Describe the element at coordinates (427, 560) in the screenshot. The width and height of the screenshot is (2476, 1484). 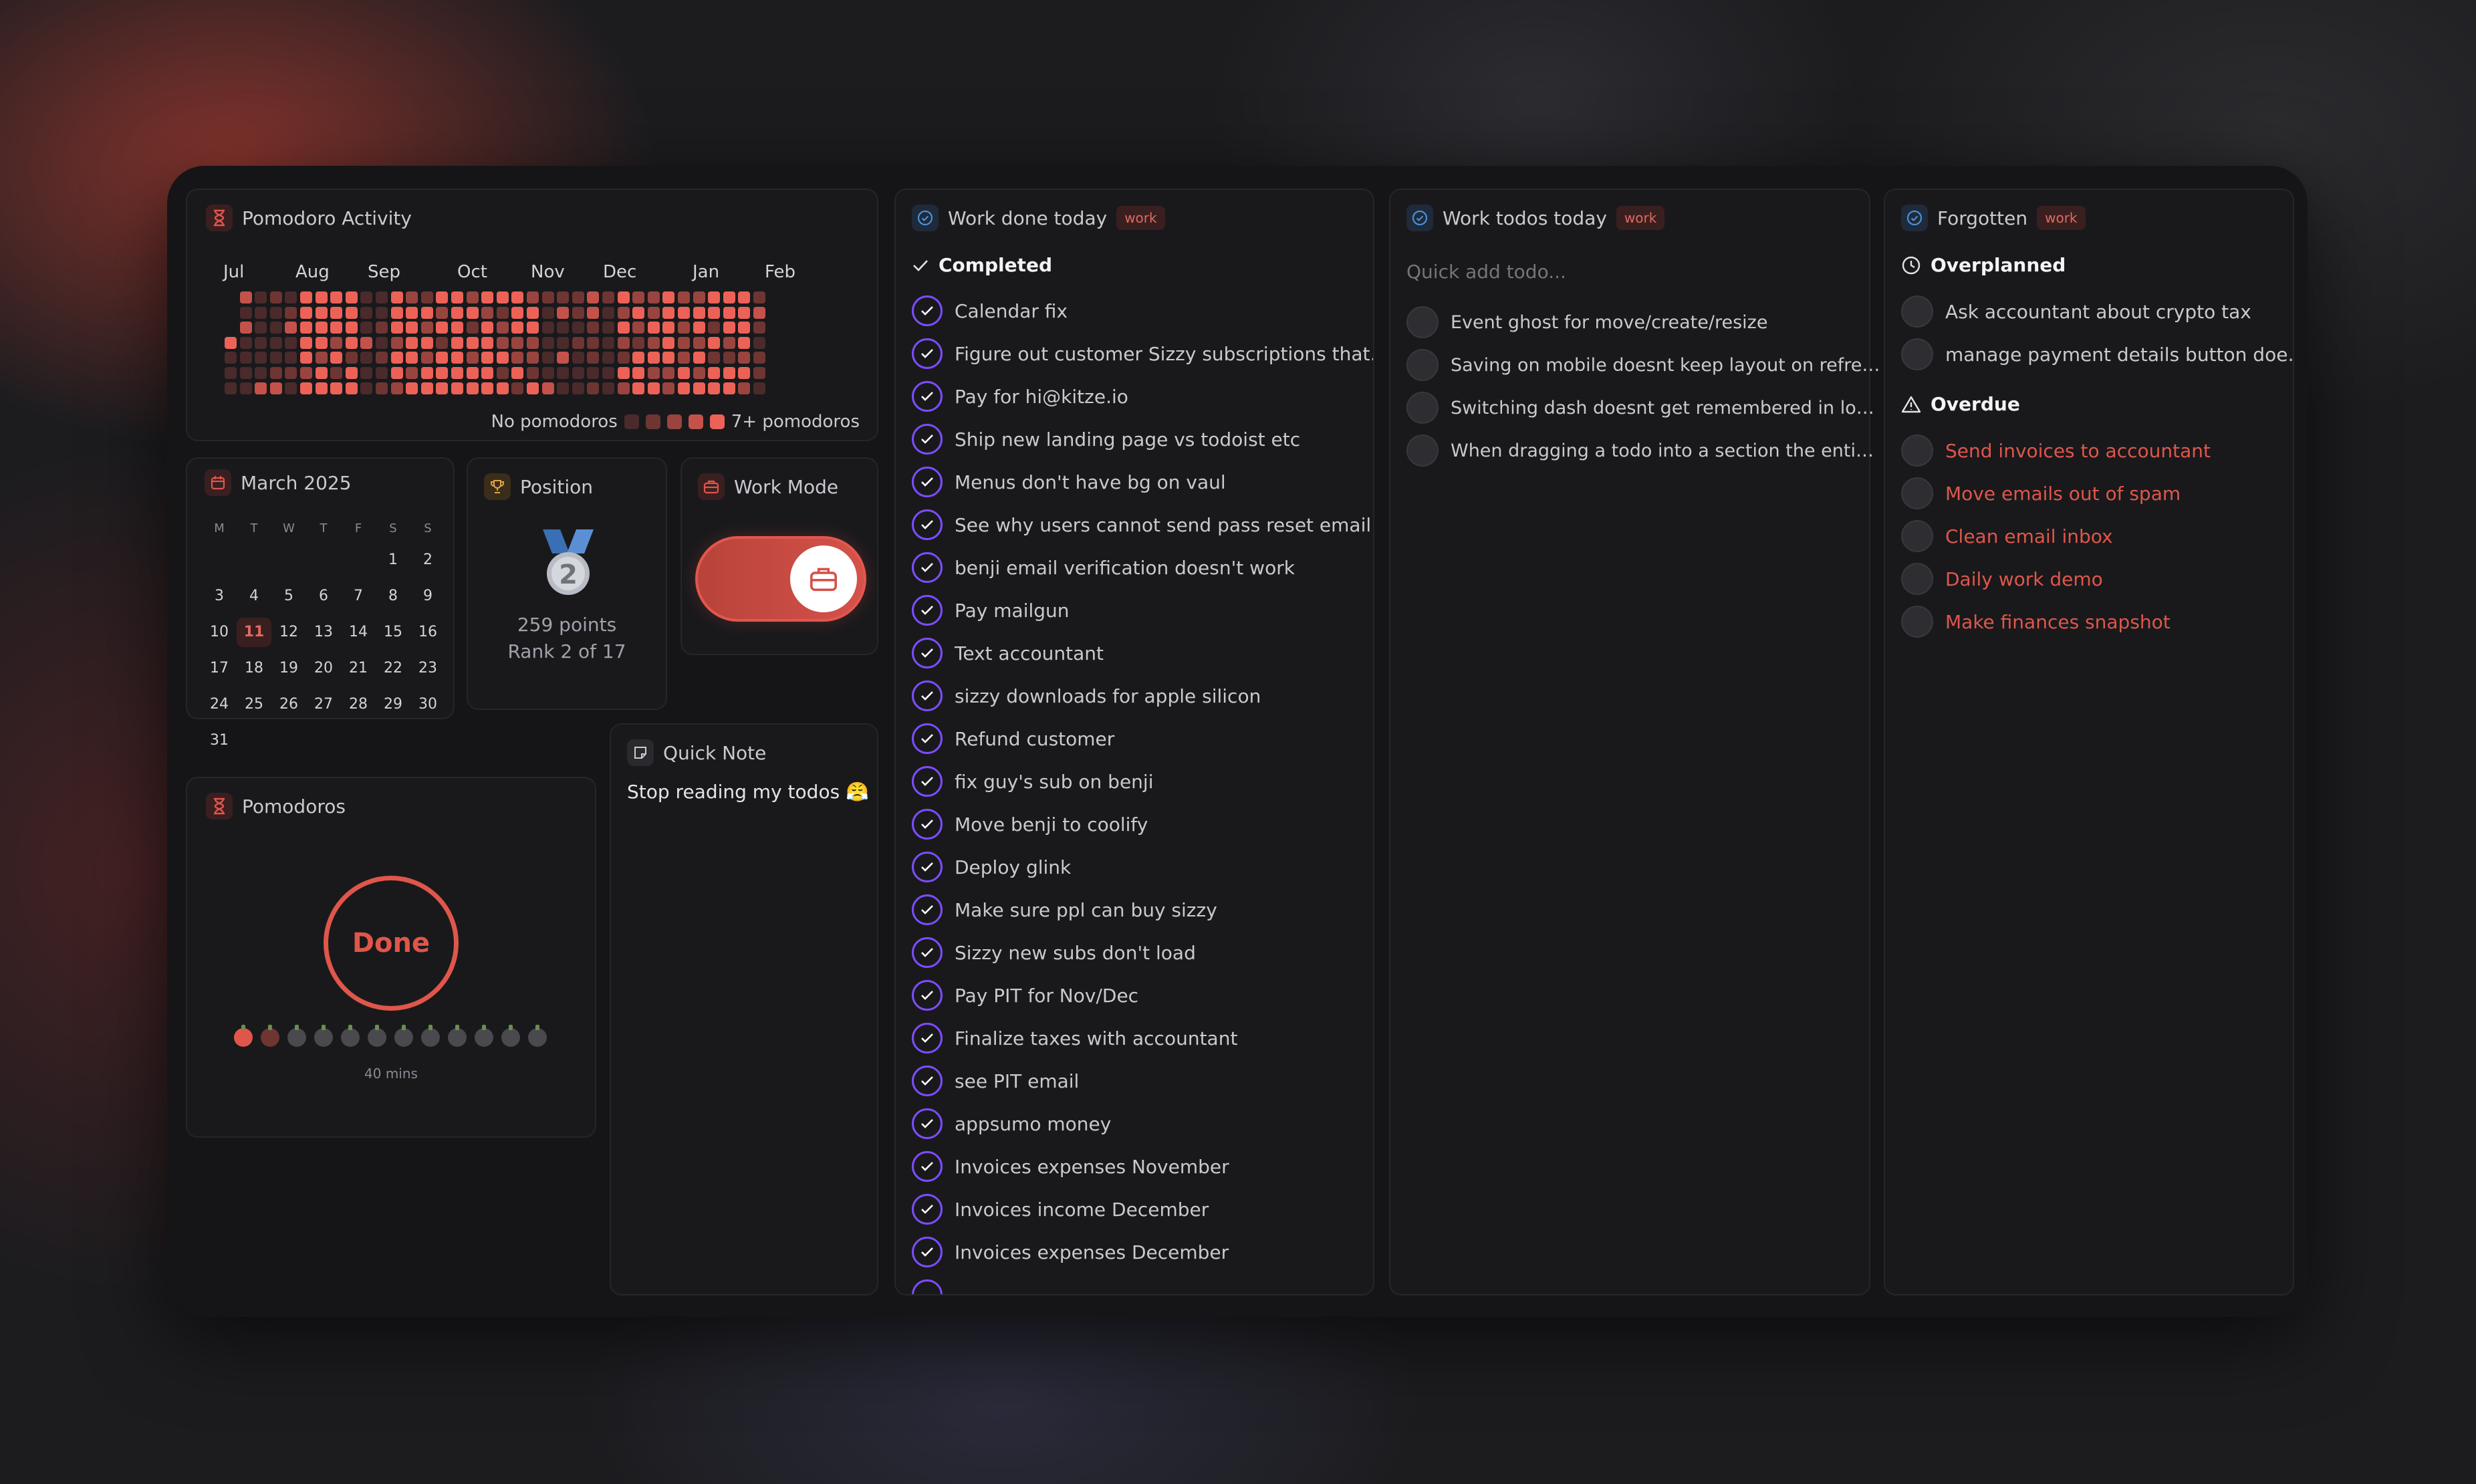
I see `calendar-day: 2` at that location.